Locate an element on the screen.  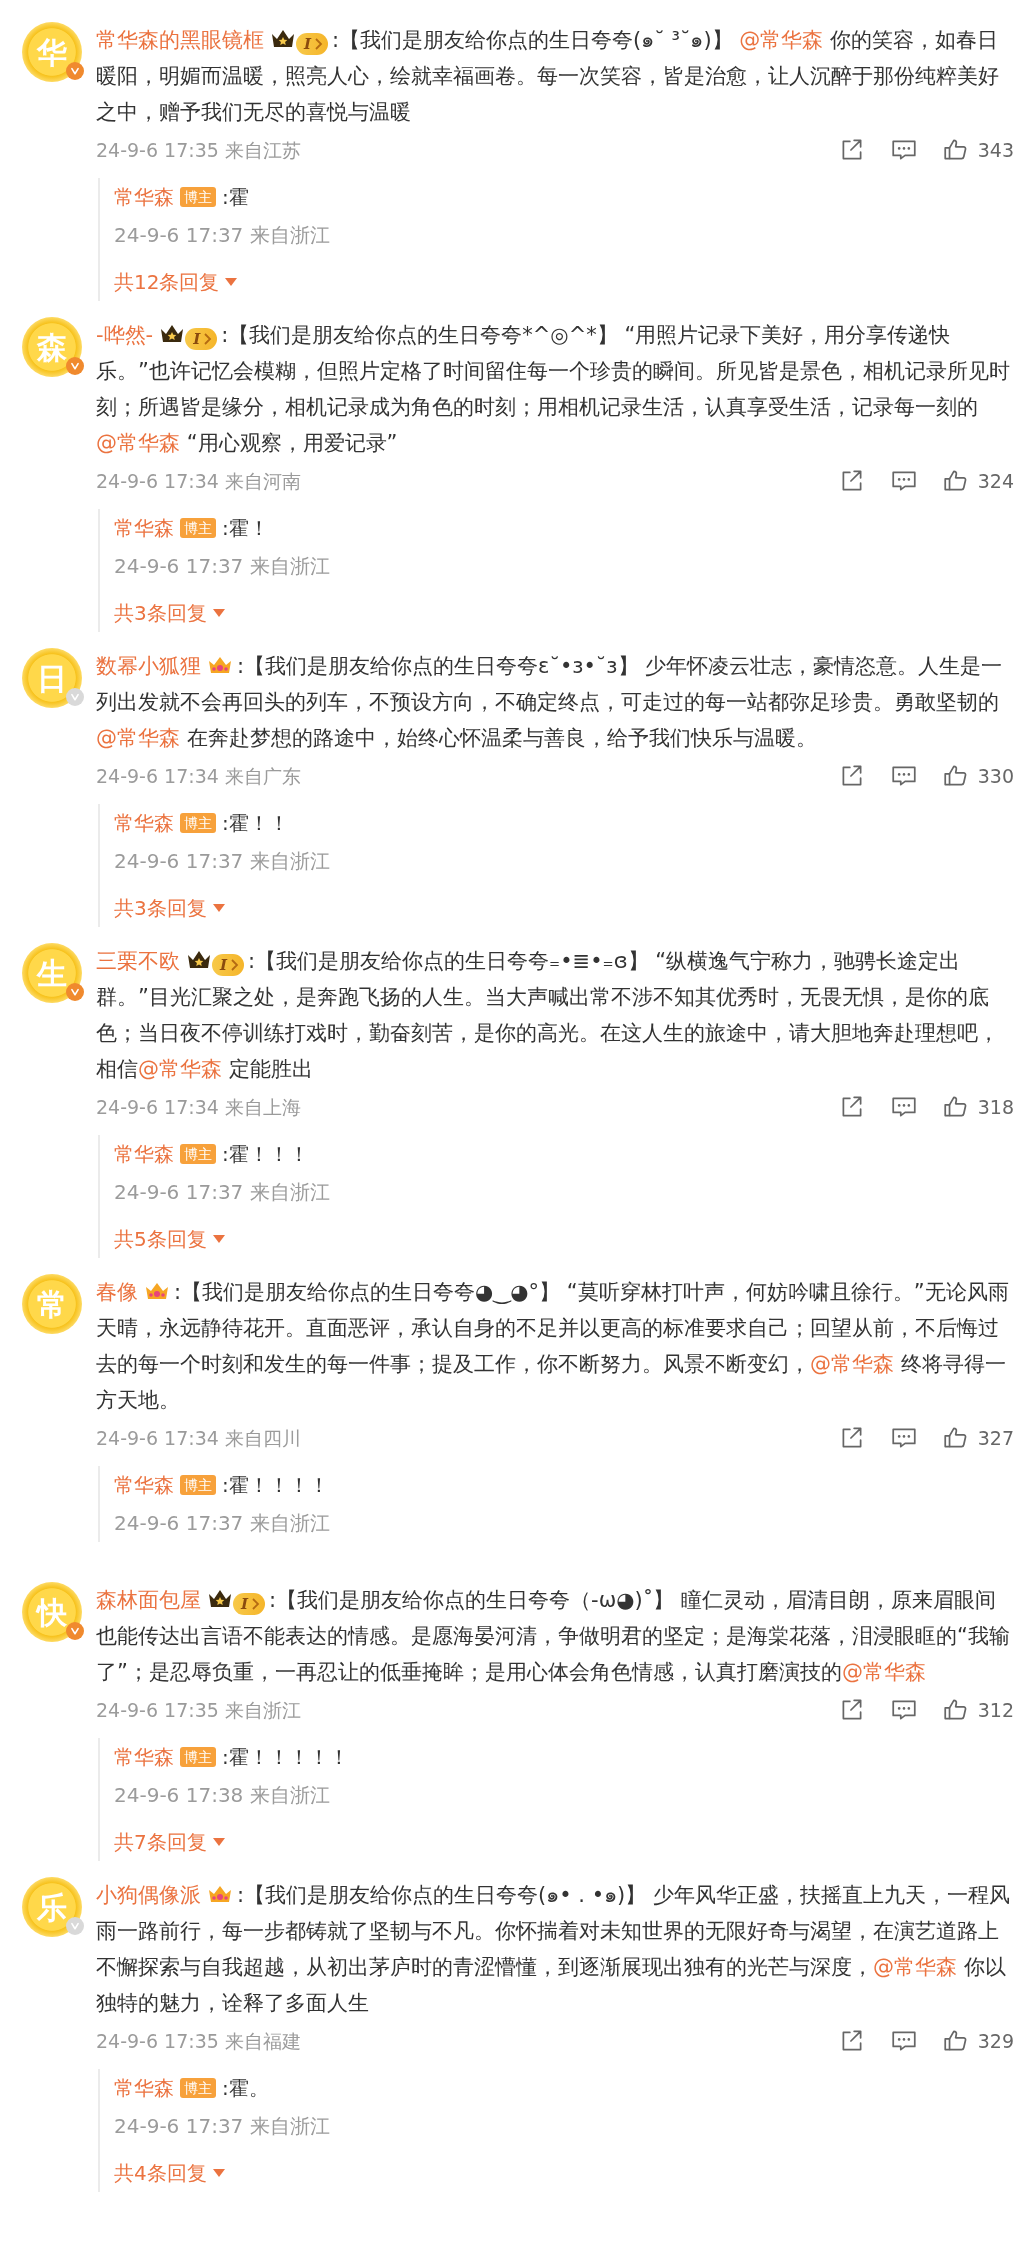
comment-text: 小狗偶像派 :【我们是朋友给你点的生日夸夸(๑• . •๑)】 少年风华正盛，扶摇直上九天，一程风雨一路前行，每一步都铸就了坚韧与不凡。你怀揣着对未知世界的无限好奇与渴望，在演艺道路上不懈探索与自我超越，从初出茅庐时的青涩懵懂，到逐渐展现出独有的光芒与深度，@常华森 你以独特的魅力，诠释了多面人生 is located at coordinates (553, 1949).